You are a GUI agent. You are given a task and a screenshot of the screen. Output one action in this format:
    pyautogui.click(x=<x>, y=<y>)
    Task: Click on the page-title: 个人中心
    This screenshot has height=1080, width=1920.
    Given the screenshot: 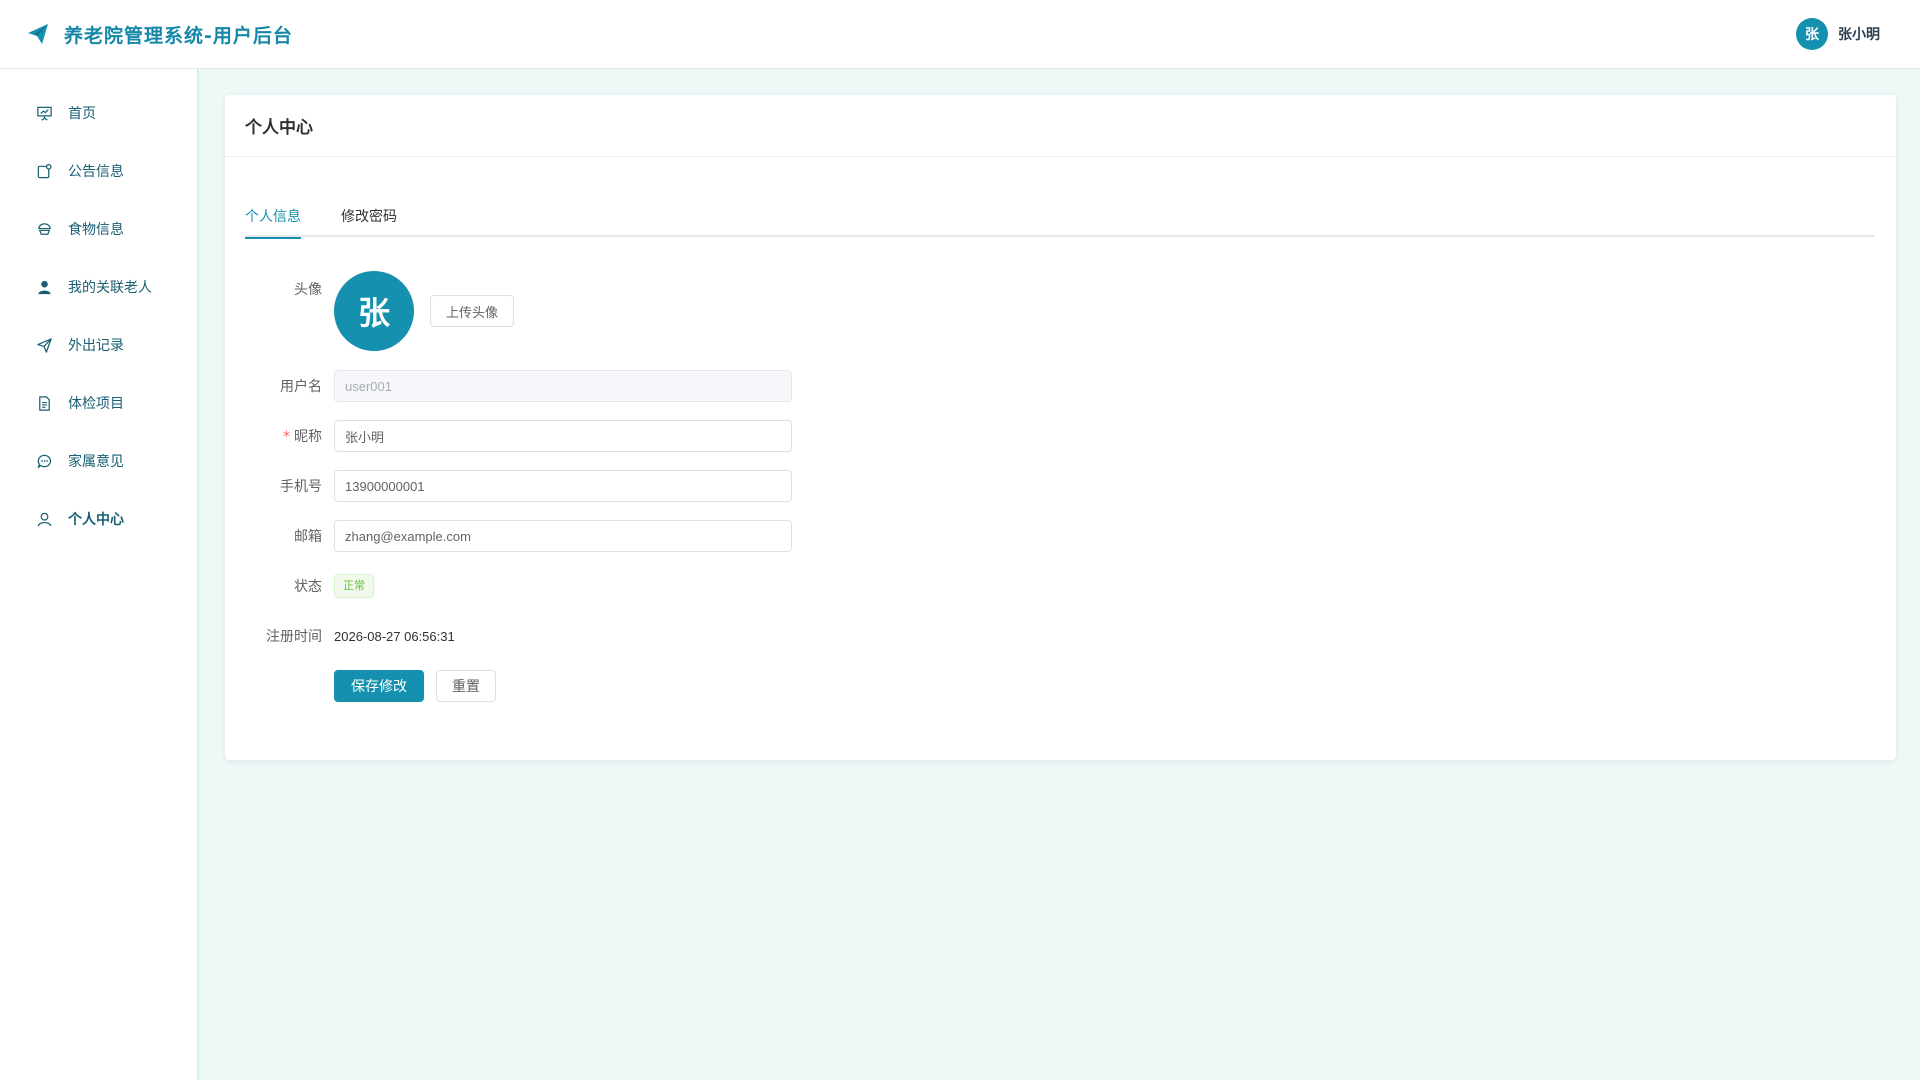 What is the action you would take?
    pyautogui.click(x=279, y=128)
    